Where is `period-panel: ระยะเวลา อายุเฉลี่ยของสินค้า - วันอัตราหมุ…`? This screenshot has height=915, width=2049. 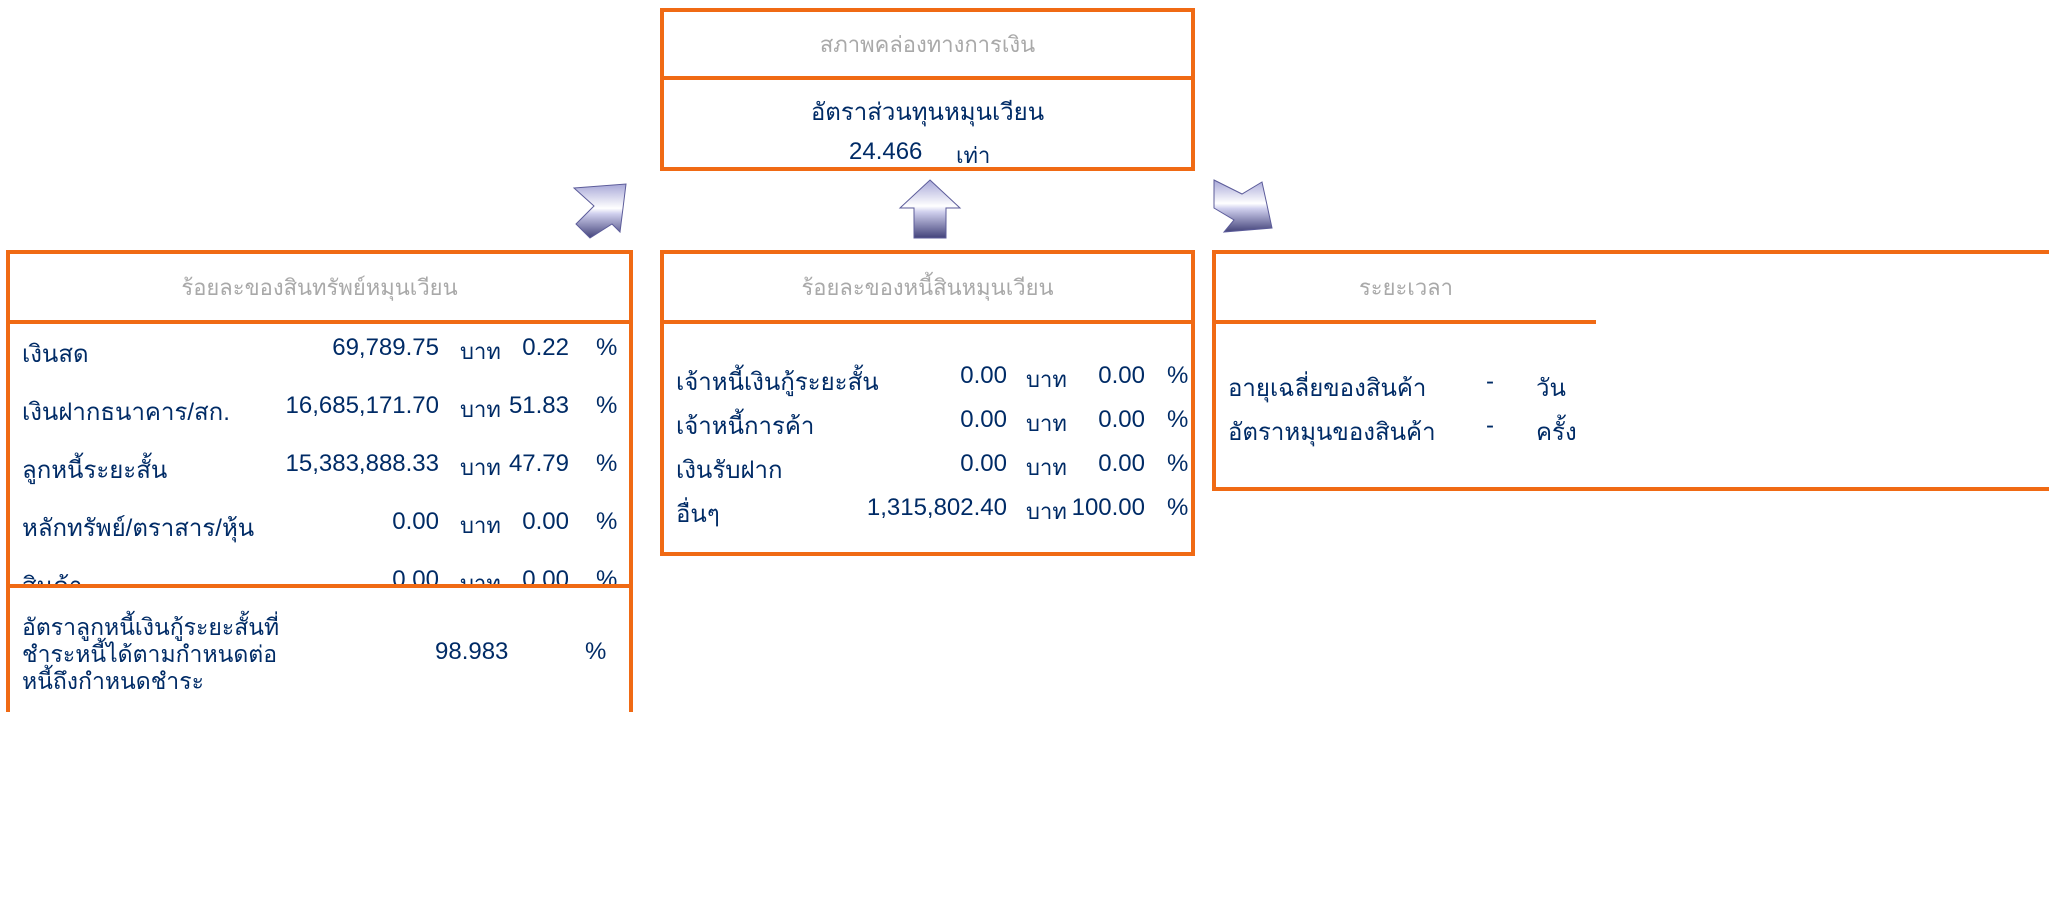
period-panel: ระยะเวลา อายุเฉลี่ยของสินค้า - วันอัตราหมุ… is located at coordinates (1630, 370).